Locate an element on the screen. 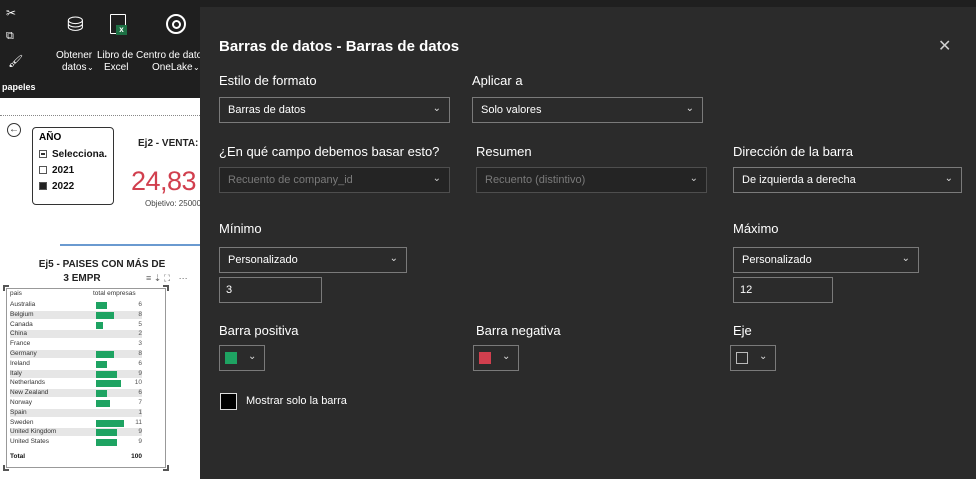 Image resolution: width=976 pixels, height=479 pixels. excel-icon: x is located at coordinates (118, 24).